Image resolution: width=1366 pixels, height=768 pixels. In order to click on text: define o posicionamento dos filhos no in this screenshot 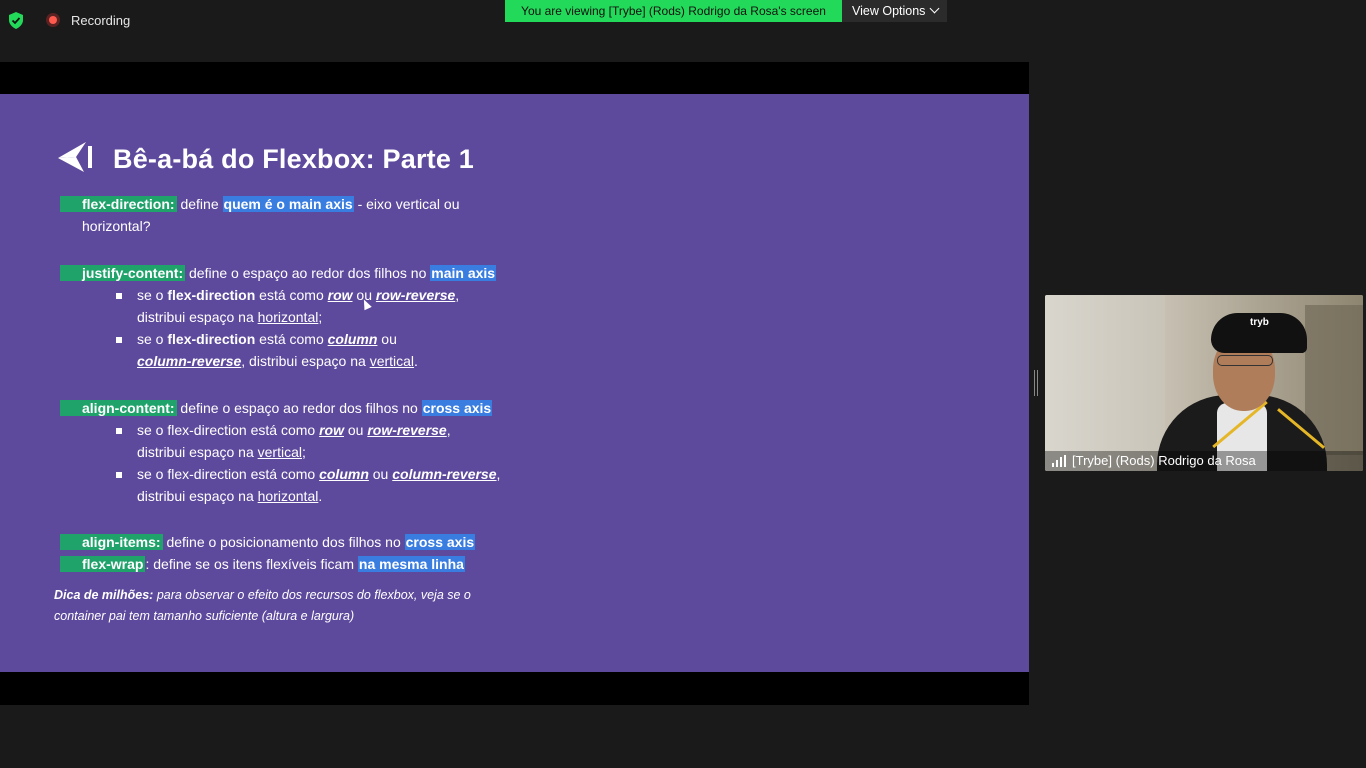, I will do `click(283, 542)`.